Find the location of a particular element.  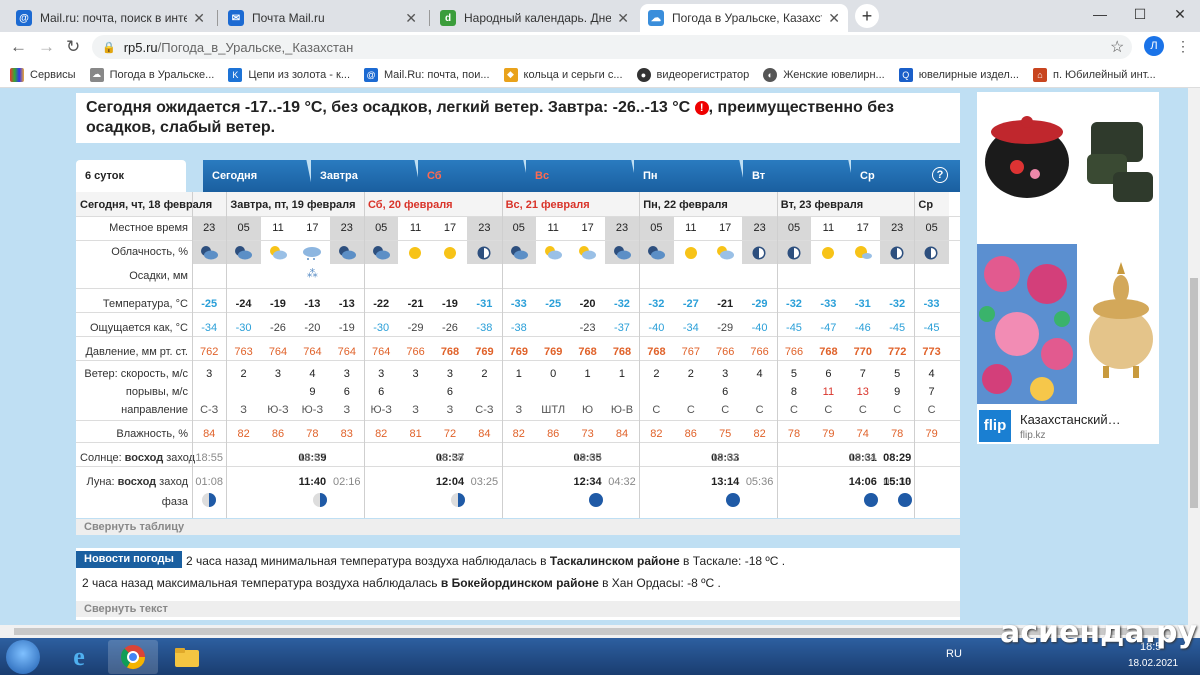

tab-sunday: Вс is located at coordinates (582, 176).